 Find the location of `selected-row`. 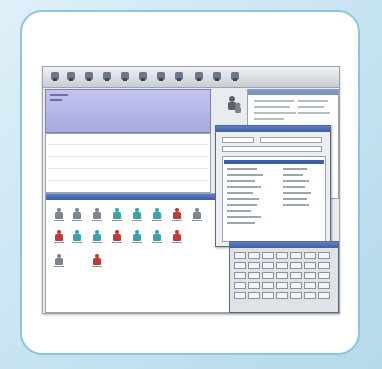

selected-row is located at coordinates (274, 162).